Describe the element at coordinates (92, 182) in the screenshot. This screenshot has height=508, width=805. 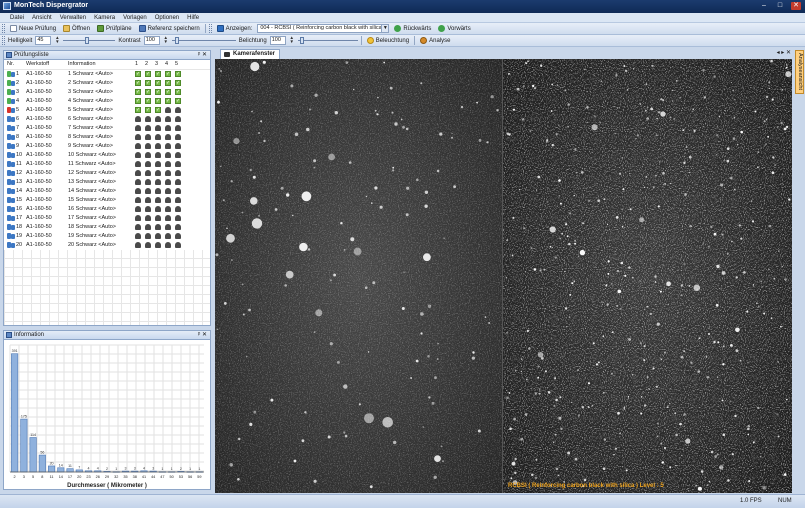
I see `cell-info: 13 Schwarz <Auto>` at that location.